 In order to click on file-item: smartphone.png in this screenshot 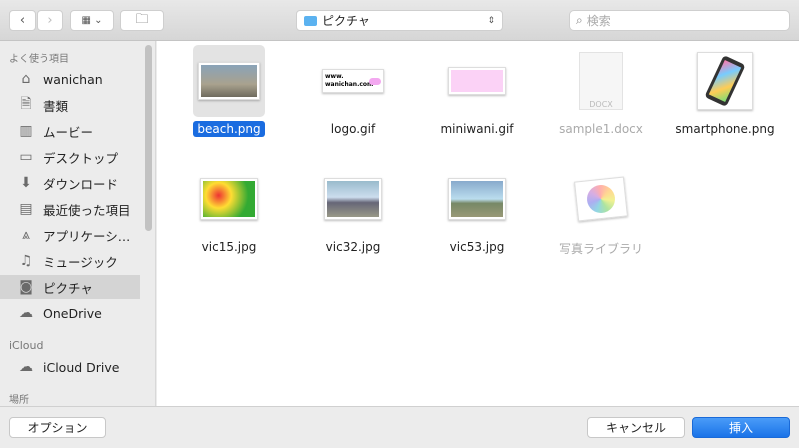, I will do `click(725, 91)`.